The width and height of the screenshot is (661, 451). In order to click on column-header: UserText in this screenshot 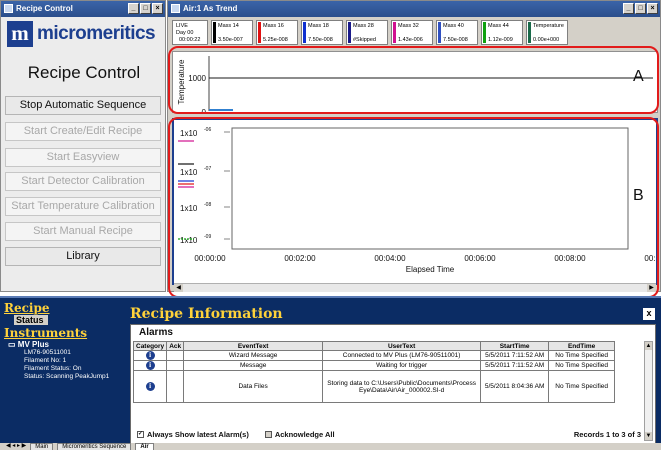, I will do `click(402, 346)`.